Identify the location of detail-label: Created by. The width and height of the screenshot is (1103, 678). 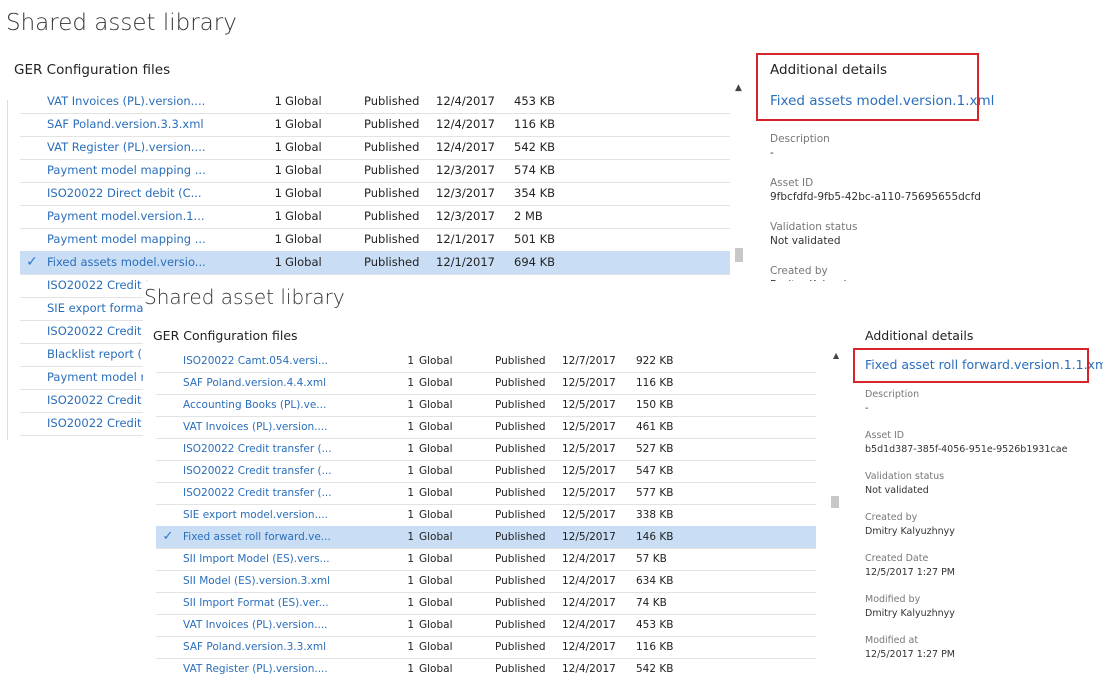
(799, 271).